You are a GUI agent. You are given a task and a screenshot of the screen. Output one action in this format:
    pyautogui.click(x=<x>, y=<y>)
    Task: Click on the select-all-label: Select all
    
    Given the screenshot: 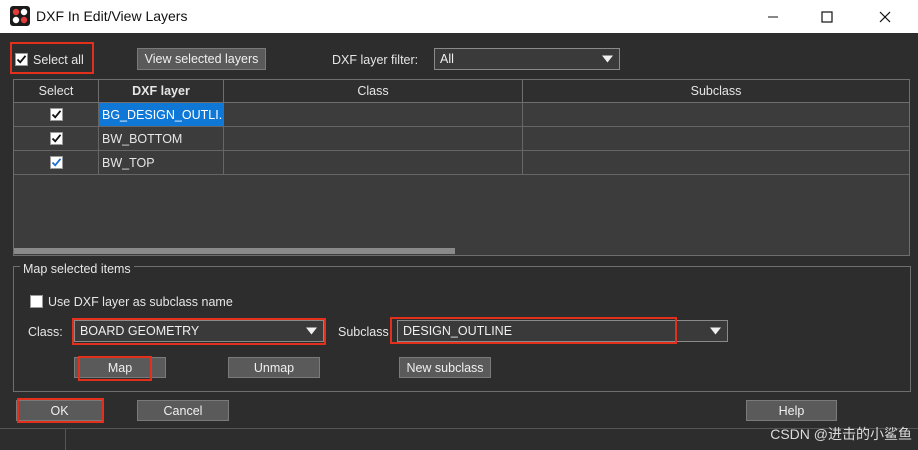 What is the action you would take?
    pyautogui.click(x=58, y=60)
    